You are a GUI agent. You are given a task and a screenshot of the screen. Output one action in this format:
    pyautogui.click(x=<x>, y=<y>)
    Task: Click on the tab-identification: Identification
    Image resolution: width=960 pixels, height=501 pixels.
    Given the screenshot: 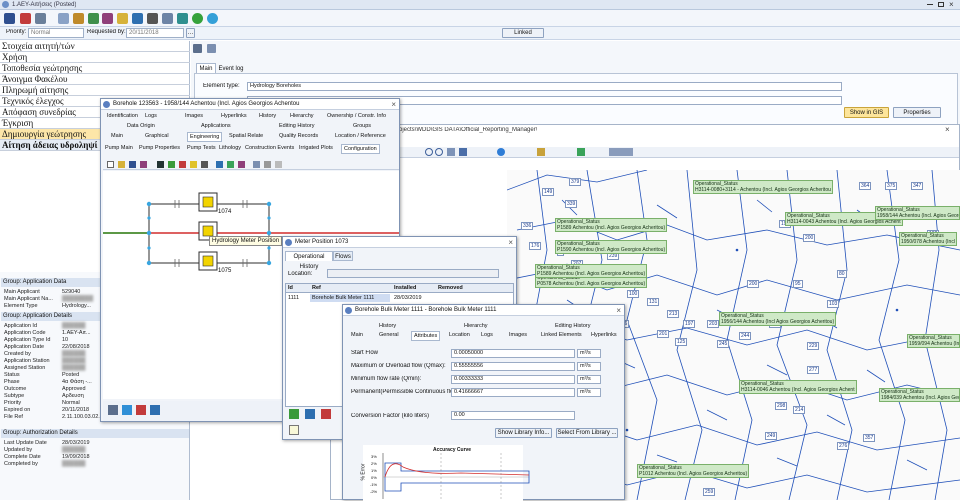 What is the action you would take?
    pyautogui.click(x=122, y=116)
    